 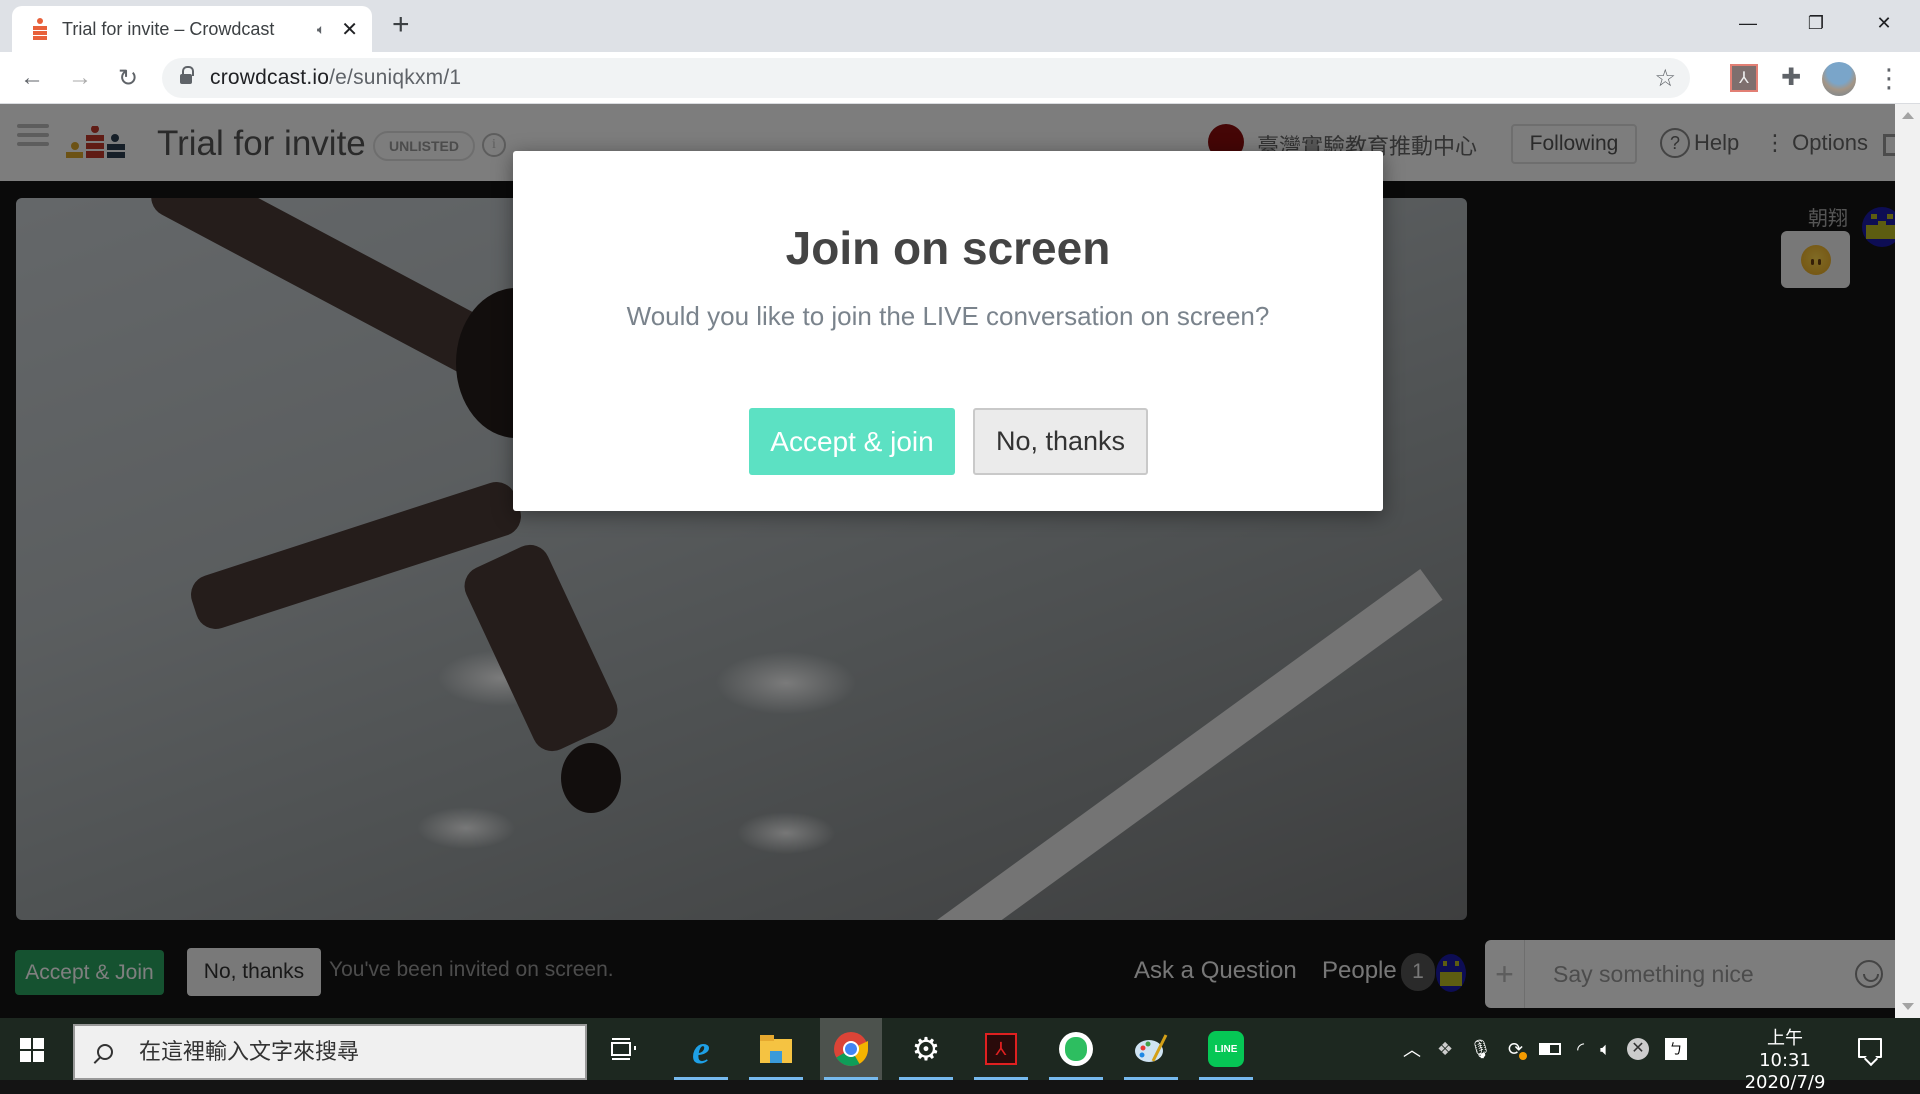 I want to click on browser-tab: Trial for invite – Crowdcast 🔈︎ ✕, so click(x=192, y=29).